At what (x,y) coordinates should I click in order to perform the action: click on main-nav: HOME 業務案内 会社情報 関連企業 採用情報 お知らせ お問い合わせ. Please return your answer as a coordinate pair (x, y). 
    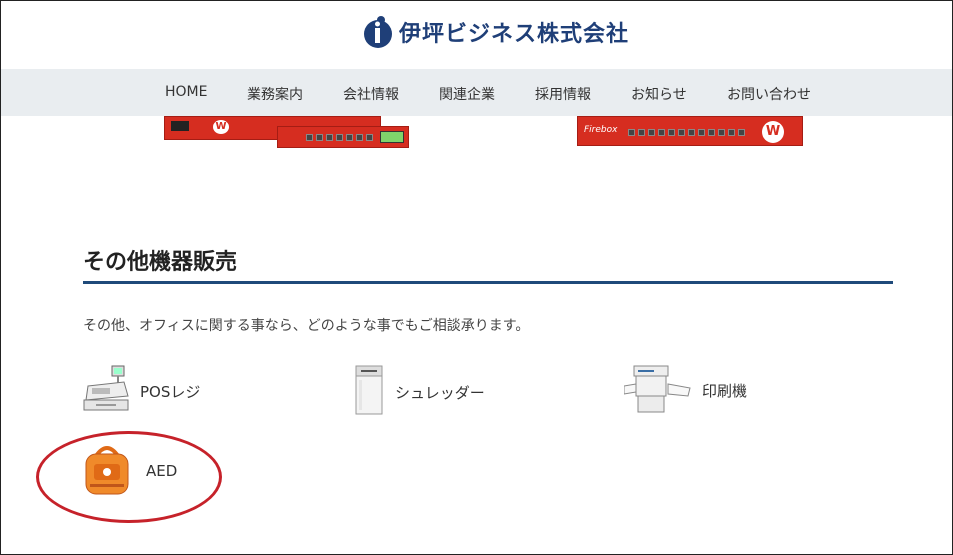
    Looking at the image, I should click on (476, 92).